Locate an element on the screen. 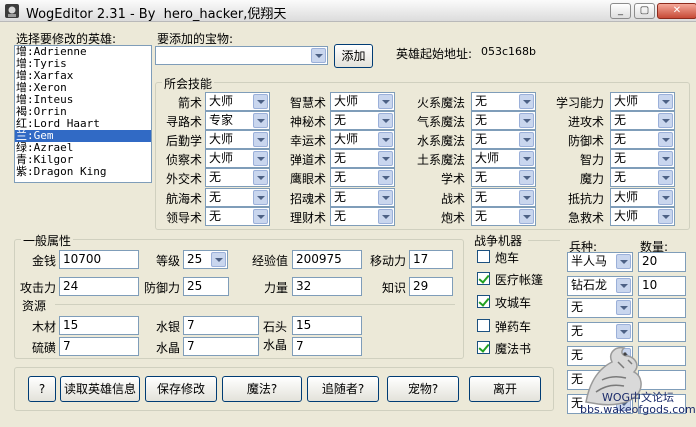  skill-level-select: 专家 is located at coordinates (237, 120).